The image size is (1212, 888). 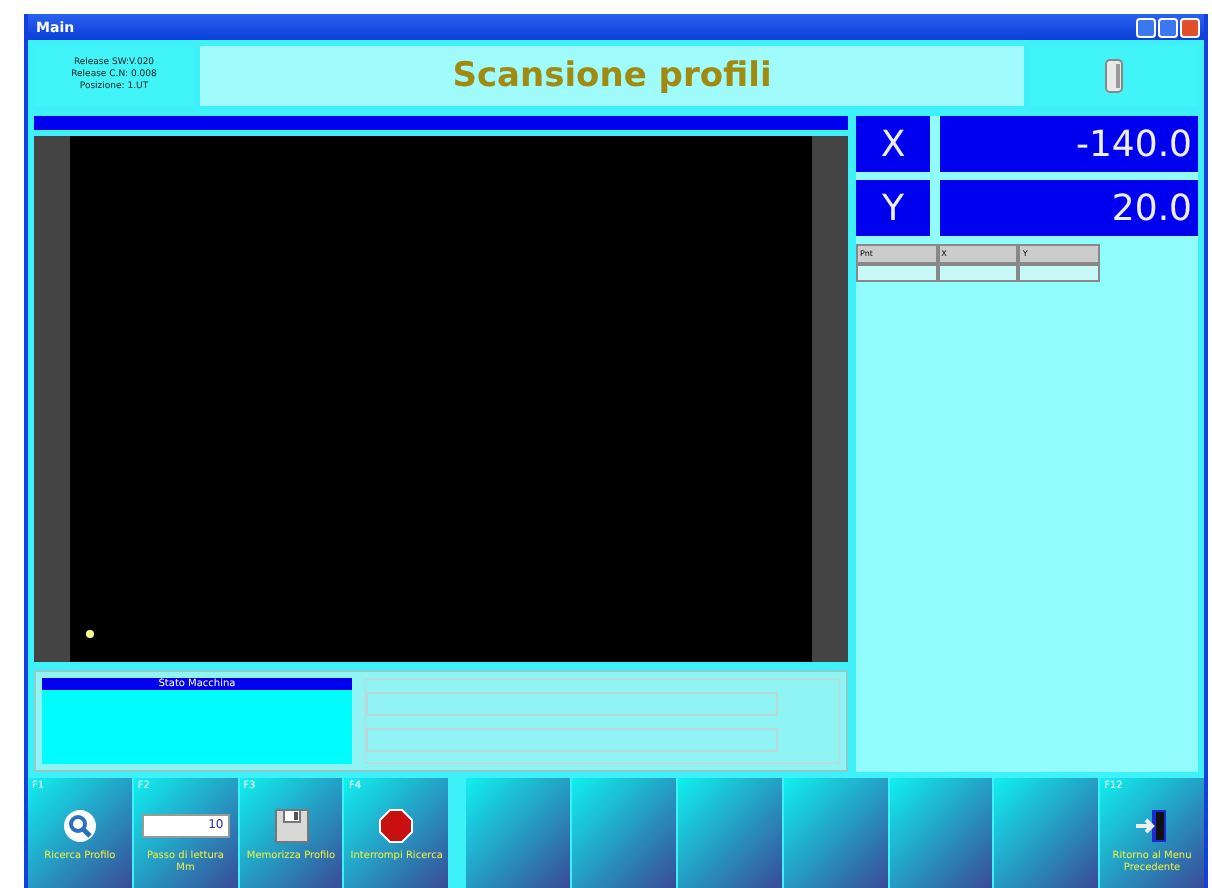 I want to click on axis-label: Y, so click(x=893, y=208).